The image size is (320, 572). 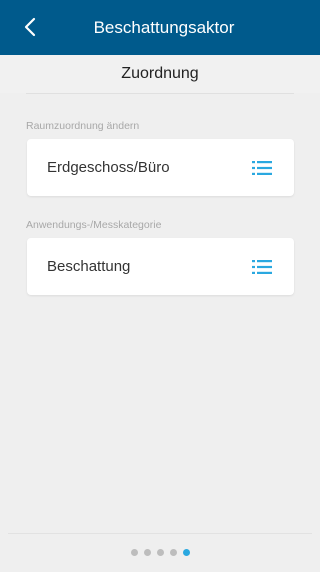 I want to click on section-title: Zuordnung, so click(x=160, y=74).